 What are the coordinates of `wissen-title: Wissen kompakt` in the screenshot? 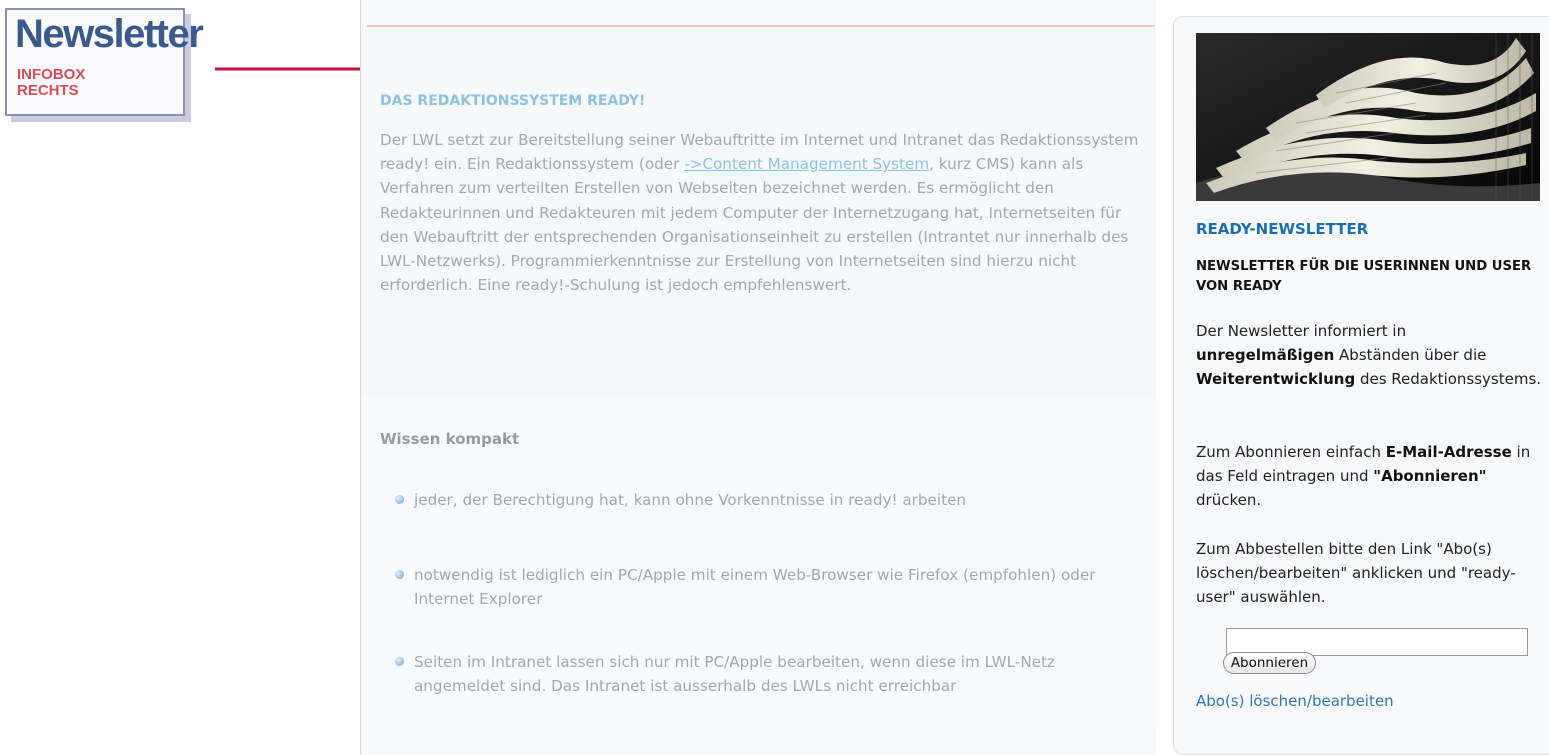 It's located at (450, 439).